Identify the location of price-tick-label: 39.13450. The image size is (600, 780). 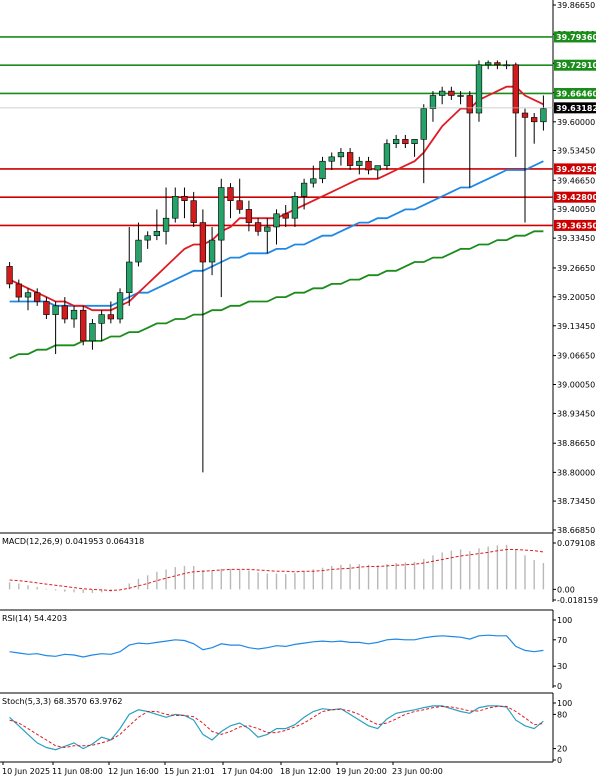
(576, 326).